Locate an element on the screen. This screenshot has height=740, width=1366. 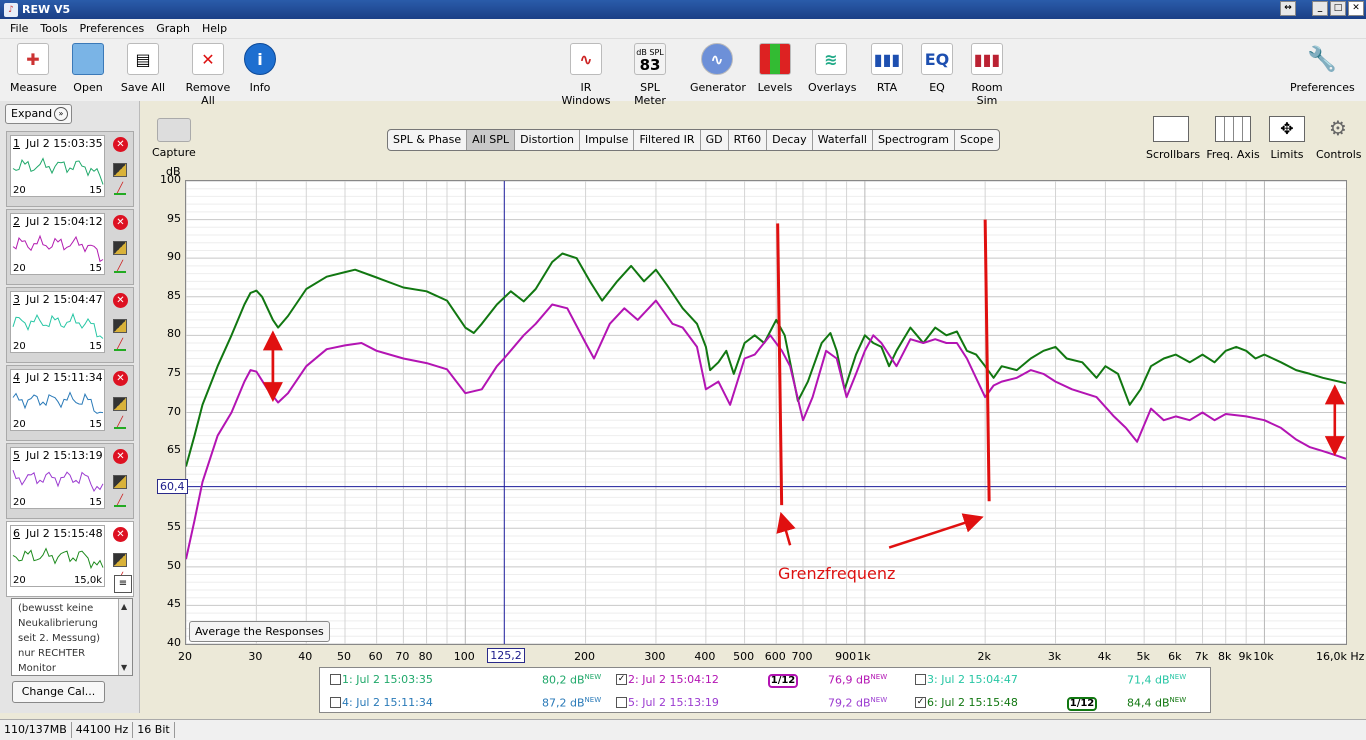
legend-label: 2: Jul 2 15:04:12 is located at coordinates (673, 679).